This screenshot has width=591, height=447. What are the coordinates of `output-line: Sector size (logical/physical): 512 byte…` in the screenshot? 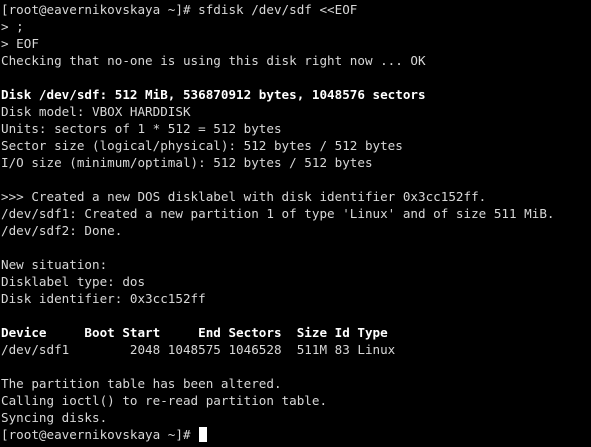 It's located at (202, 145).